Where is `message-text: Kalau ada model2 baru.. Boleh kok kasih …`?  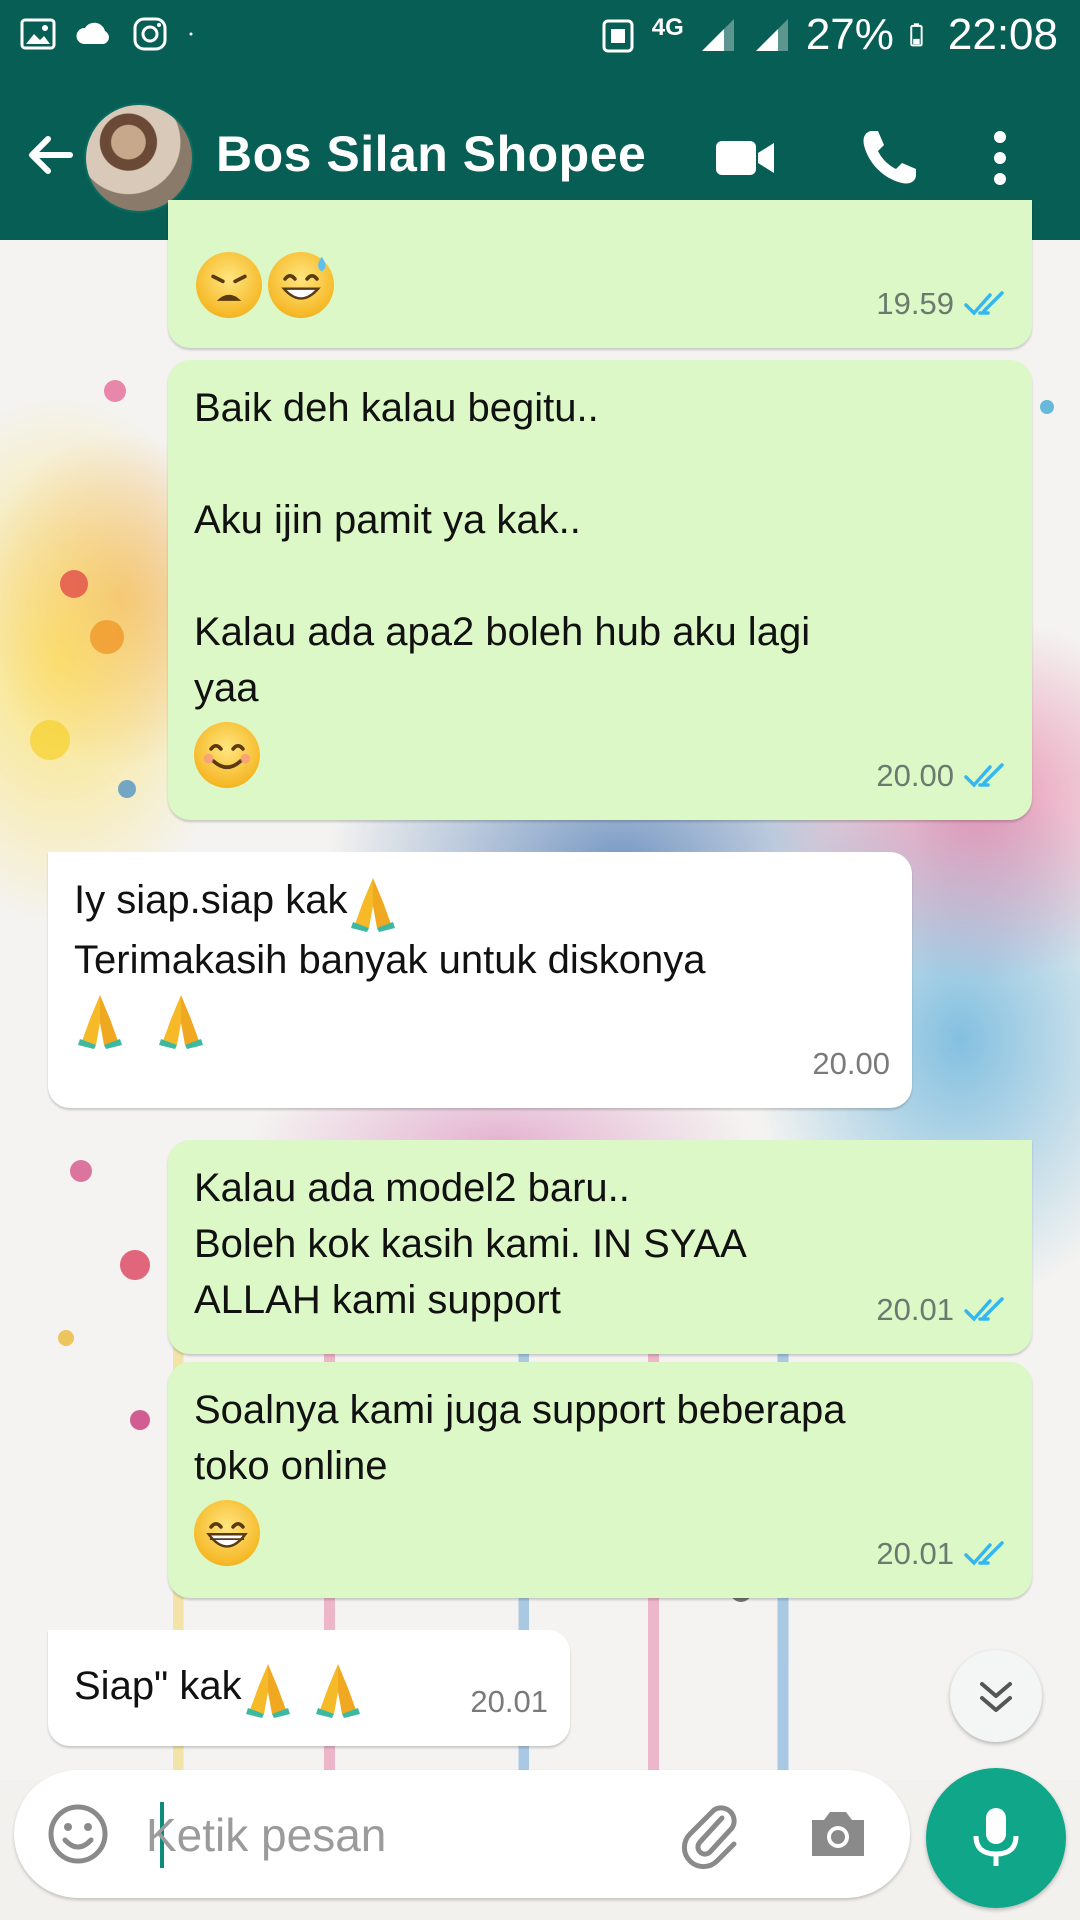
message-text: Kalau ada model2 baru.. Boleh kok kasih … is located at coordinates (470, 1244).